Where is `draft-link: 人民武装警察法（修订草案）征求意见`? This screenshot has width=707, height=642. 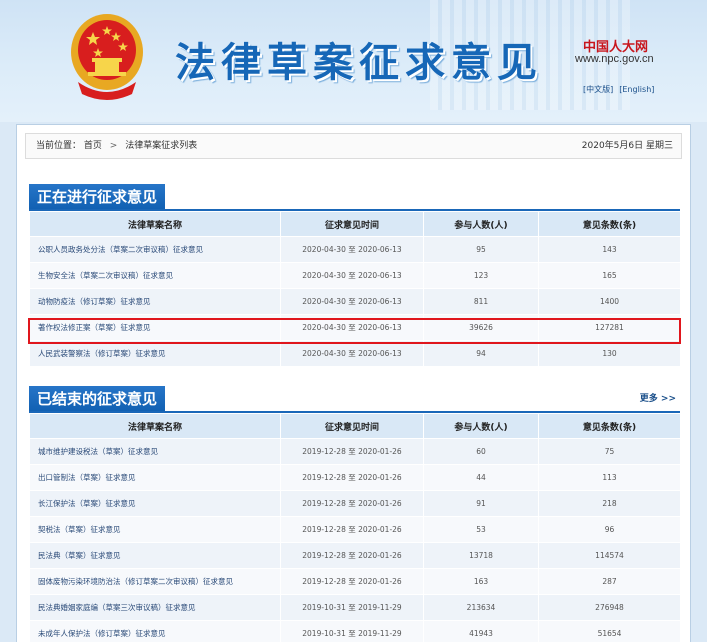
draft-link: 人民武装警察法（修订草案）征求意见 is located at coordinates (102, 353).